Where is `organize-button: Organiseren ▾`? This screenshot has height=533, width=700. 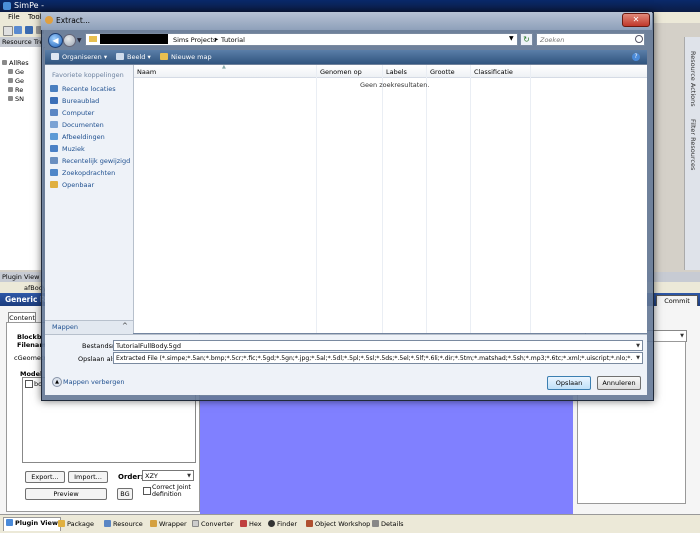
organize-button: Organiseren ▾ is located at coordinates (79, 57).